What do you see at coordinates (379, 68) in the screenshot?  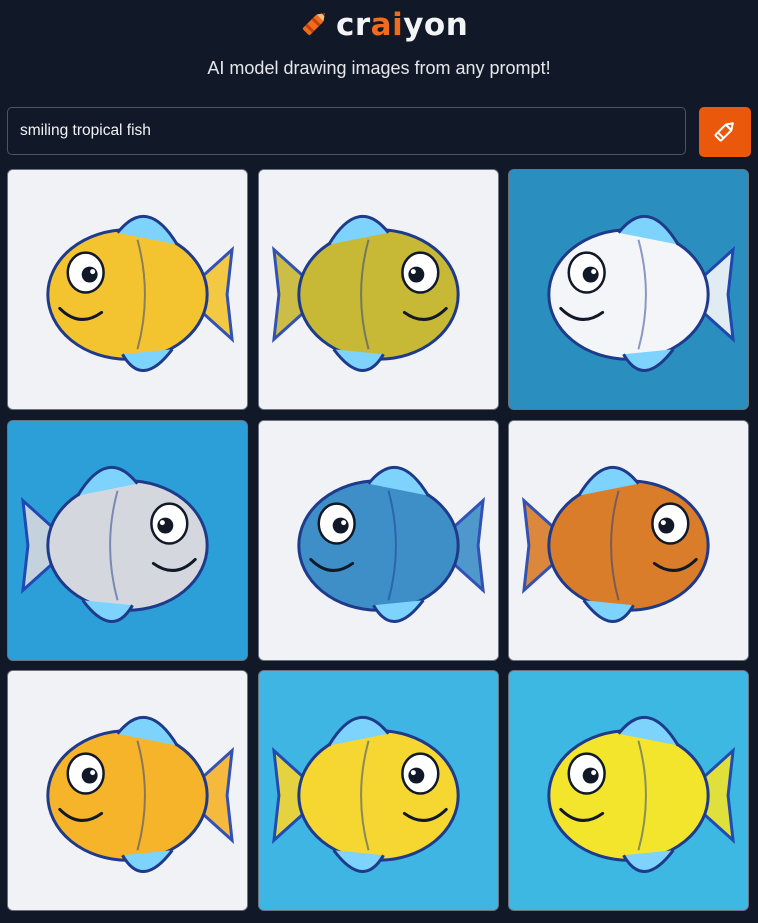 I see `tagline: AI model drawing images from any prompt!` at bounding box center [379, 68].